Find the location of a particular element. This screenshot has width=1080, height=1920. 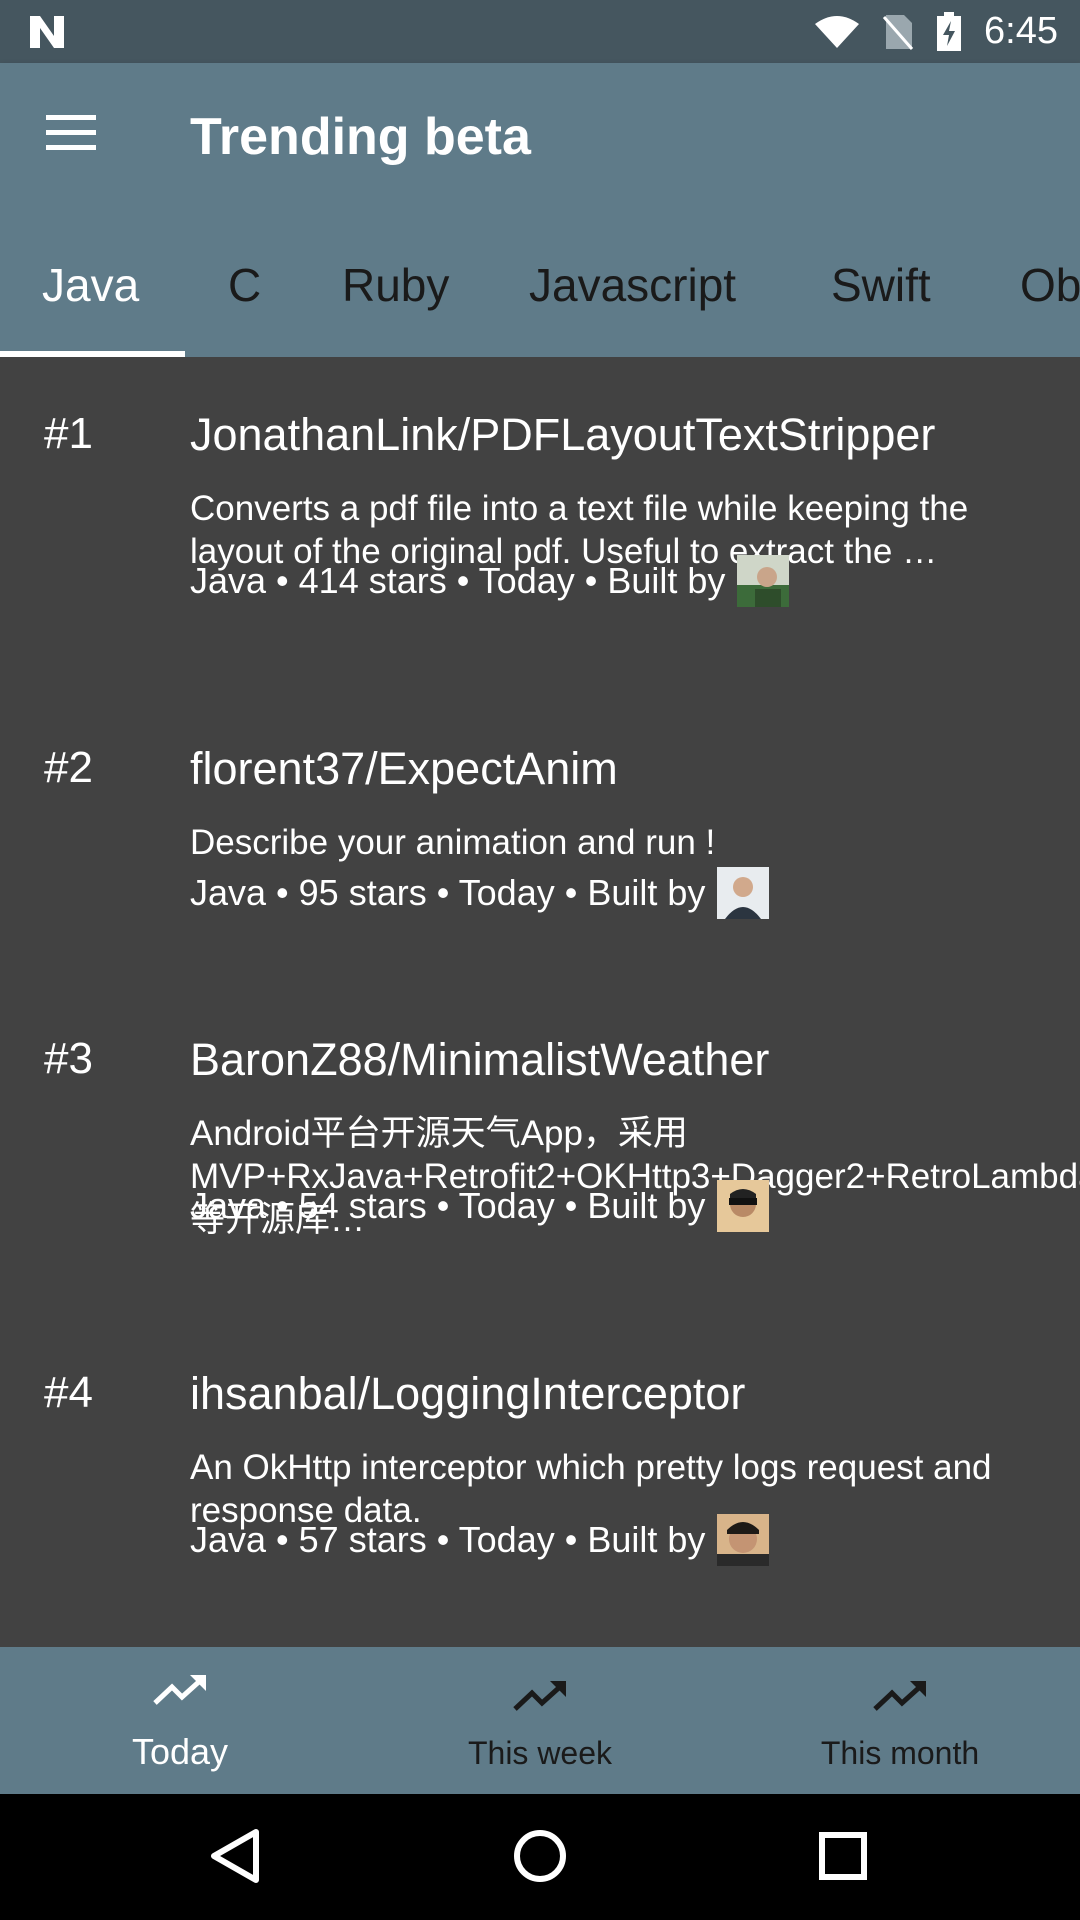

app-bar: Trending beta is located at coordinates (540, 136).